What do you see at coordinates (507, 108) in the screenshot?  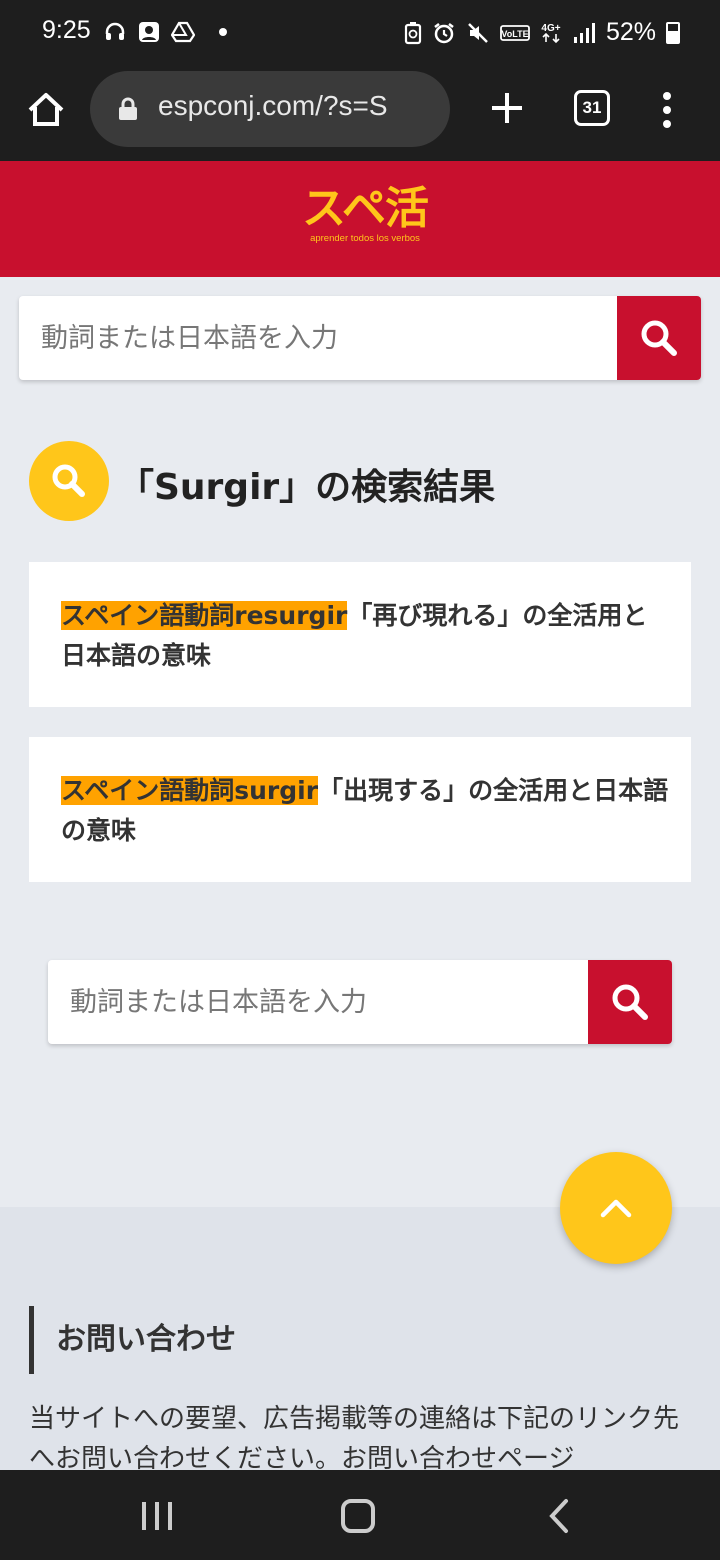 I see `new-tab-icon` at bounding box center [507, 108].